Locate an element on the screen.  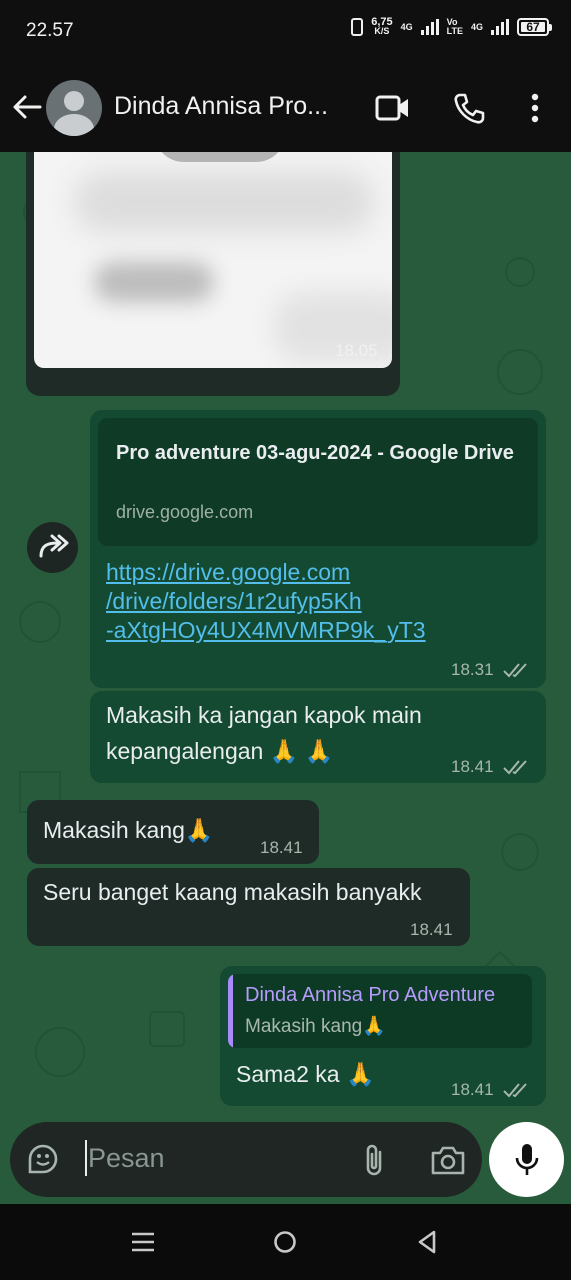
network-type-2-label: 4G is located at coordinates (476, 26).